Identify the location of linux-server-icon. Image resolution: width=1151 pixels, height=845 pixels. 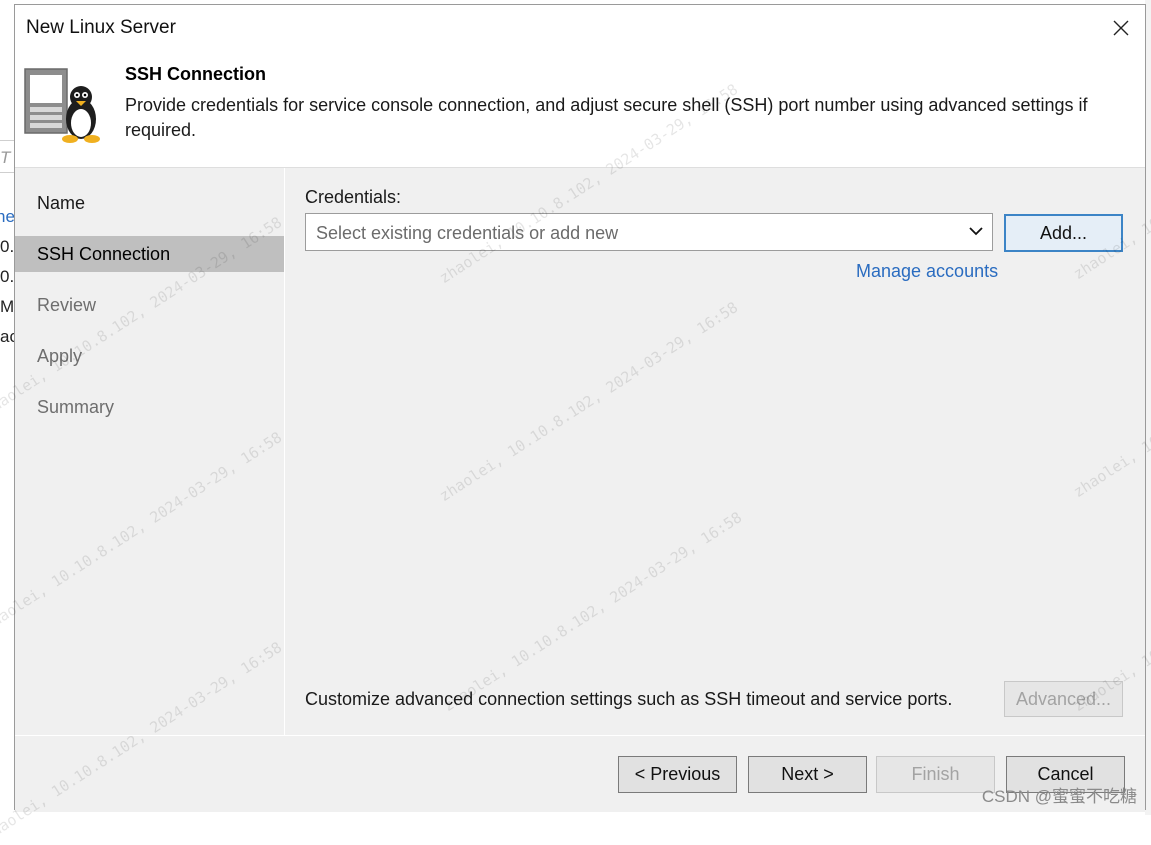
(62, 105).